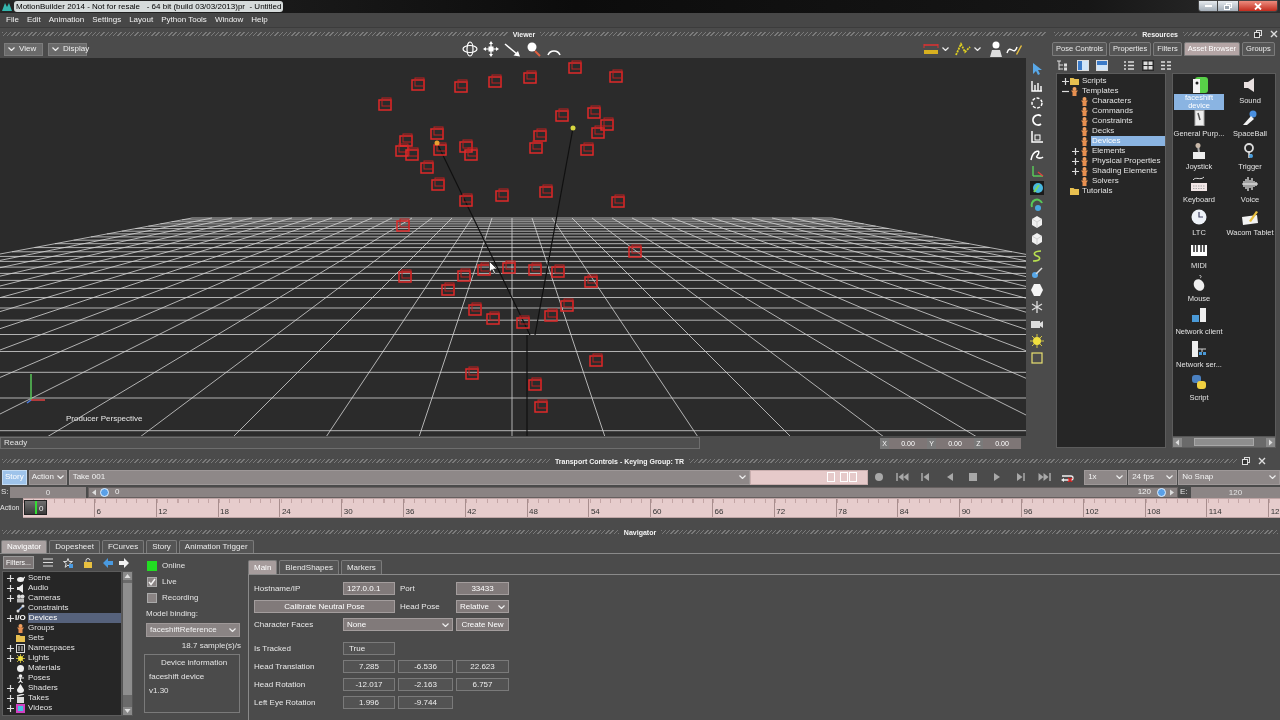 This screenshot has height=720, width=1280. Describe the element at coordinates (1043, 477) in the screenshot. I see `skip-to-end-icon` at that location.